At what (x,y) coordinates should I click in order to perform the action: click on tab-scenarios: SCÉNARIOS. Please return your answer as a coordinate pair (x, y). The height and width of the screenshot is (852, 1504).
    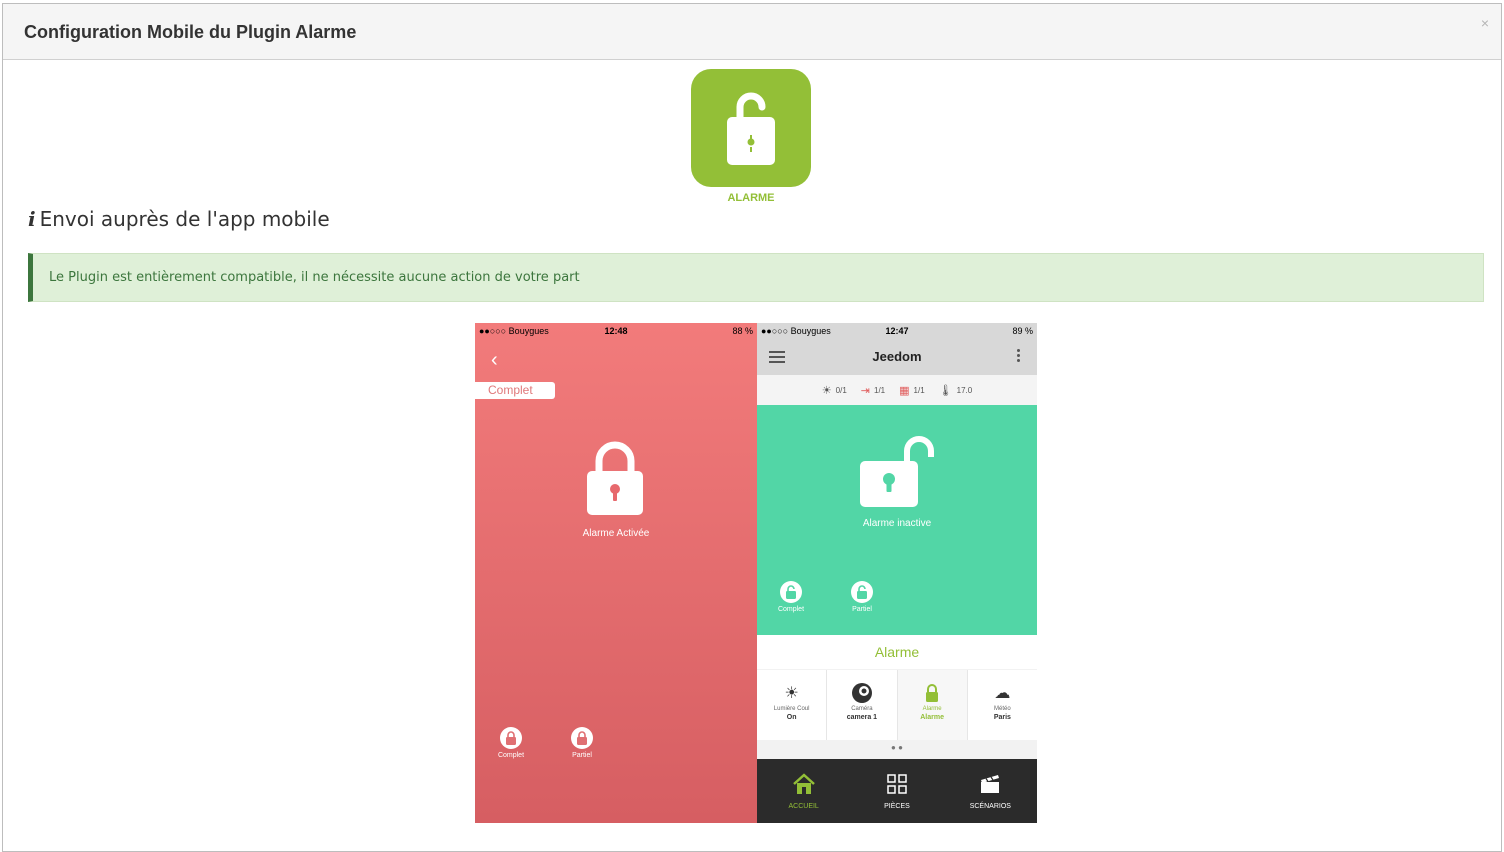
    Looking at the image, I should click on (990, 791).